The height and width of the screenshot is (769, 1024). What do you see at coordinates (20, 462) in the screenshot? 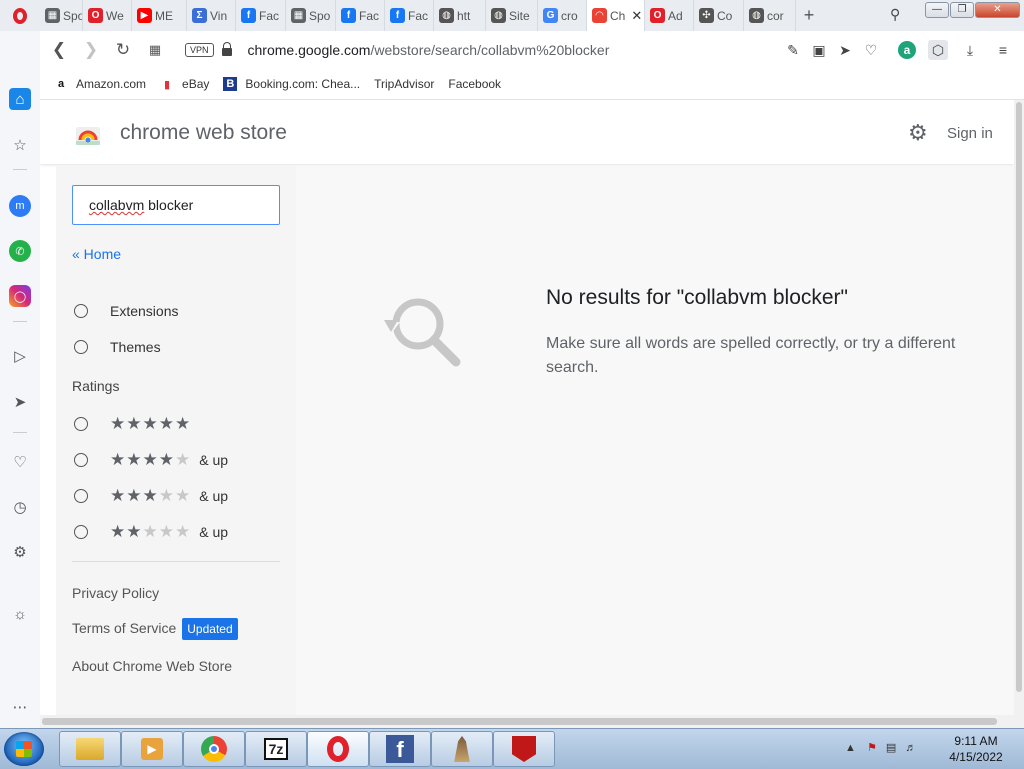
I see `my-flow-heart-icon: ♡` at bounding box center [20, 462].